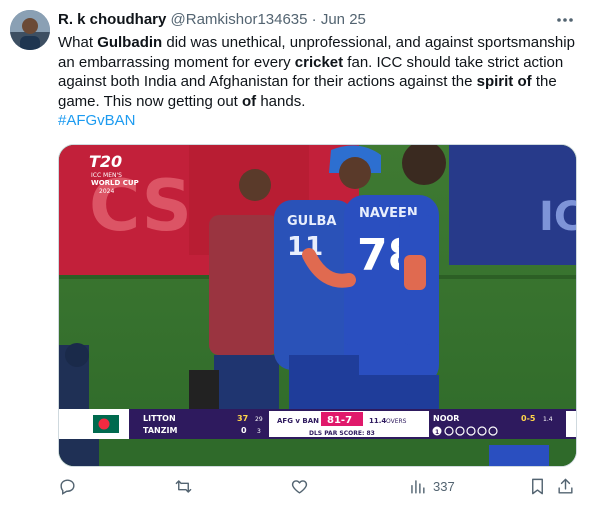 Image resolution: width=589 pixels, height=512 pixels. What do you see at coordinates (30, 30) in the screenshot?
I see `author-avatar` at bounding box center [30, 30].